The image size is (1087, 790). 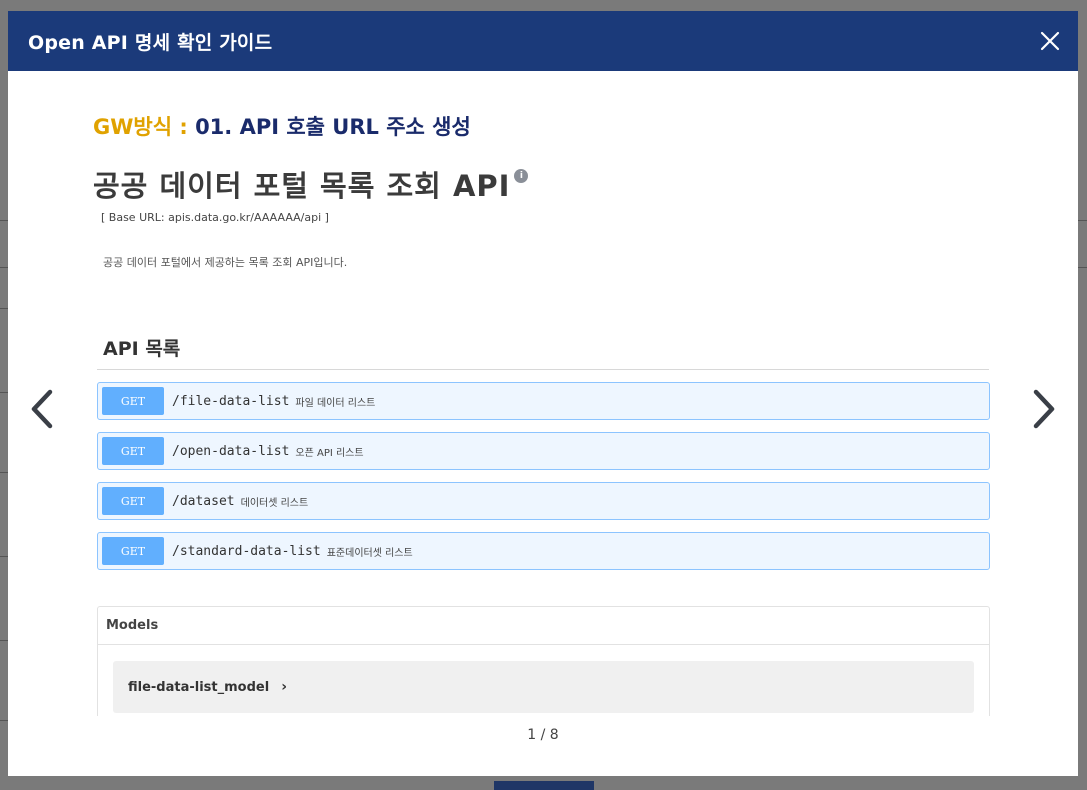 I want to click on endpoint-description: 파일 데이터 리스트, so click(x=335, y=403).